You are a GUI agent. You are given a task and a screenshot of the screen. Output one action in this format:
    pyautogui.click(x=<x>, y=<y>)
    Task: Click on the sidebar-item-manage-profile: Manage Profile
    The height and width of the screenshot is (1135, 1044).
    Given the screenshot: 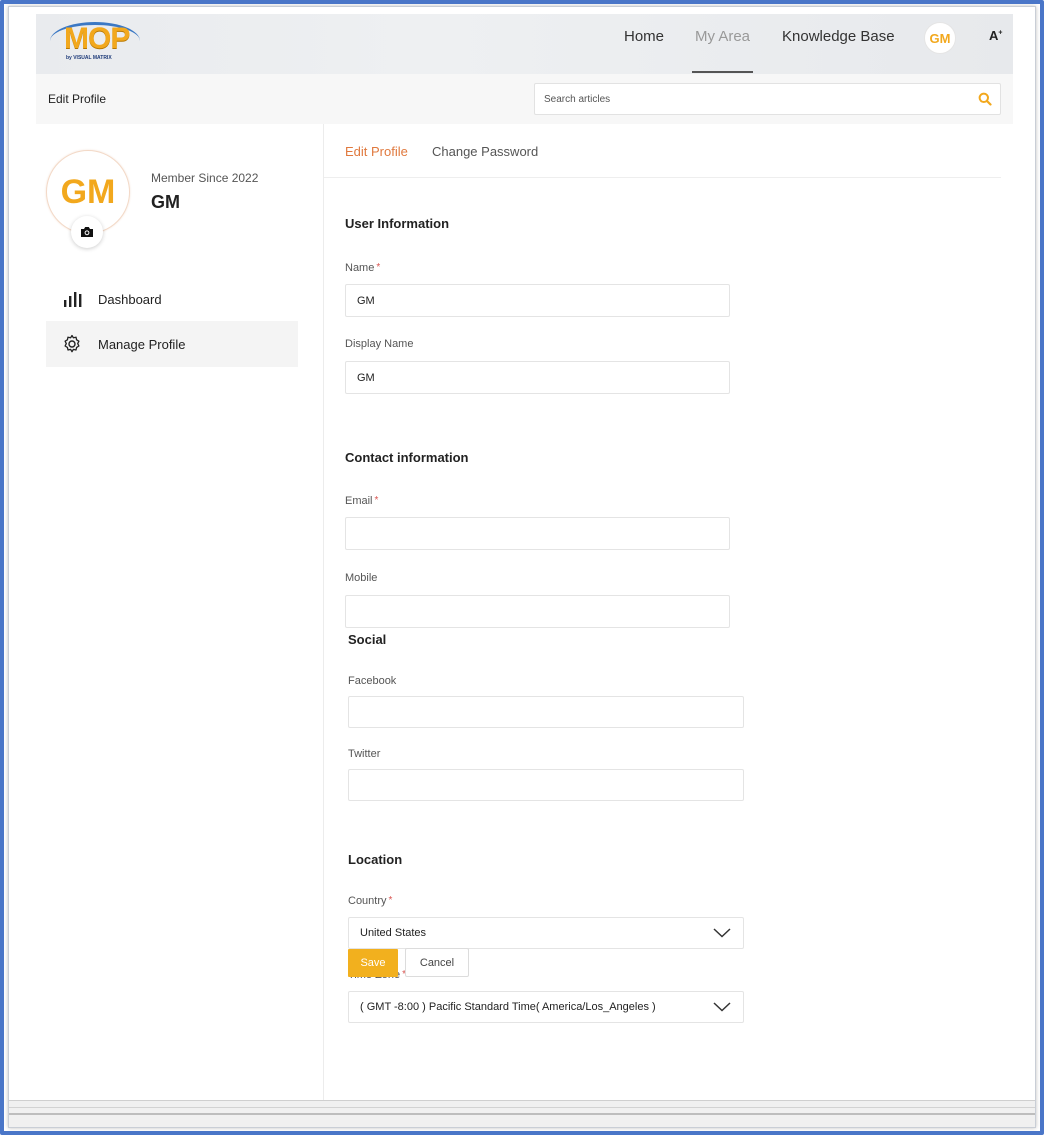 What is the action you would take?
    pyautogui.click(x=172, y=344)
    